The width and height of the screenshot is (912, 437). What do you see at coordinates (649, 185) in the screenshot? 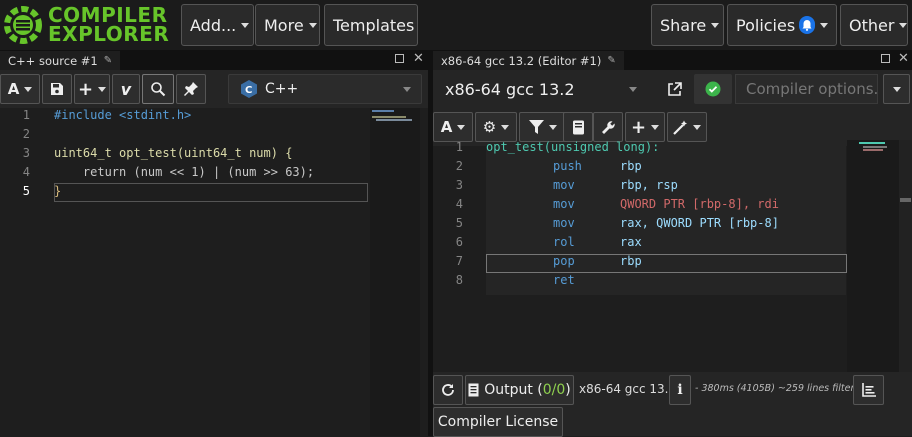
I see `asm-operands: rbp, rsp` at bounding box center [649, 185].